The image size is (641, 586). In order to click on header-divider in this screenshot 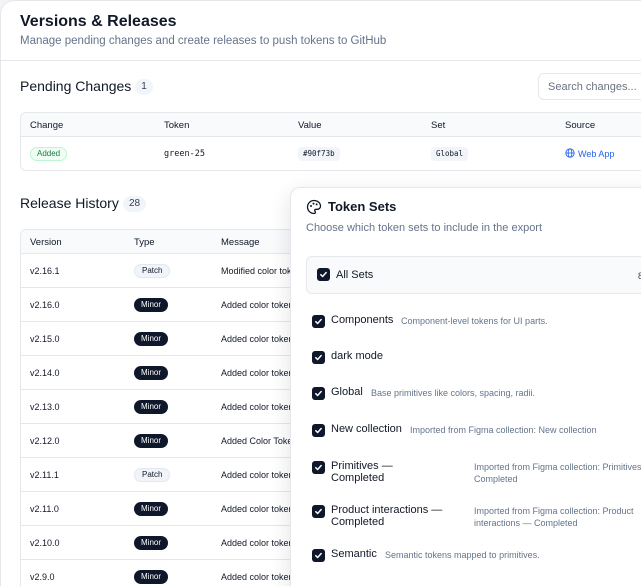, I will do `click(321, 60)`.